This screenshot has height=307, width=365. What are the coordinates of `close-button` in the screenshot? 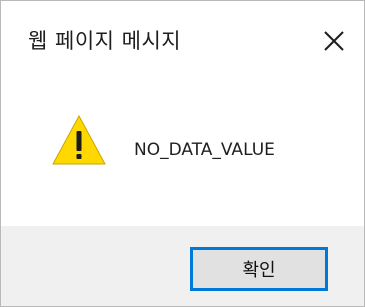 It's located at (334, 41).